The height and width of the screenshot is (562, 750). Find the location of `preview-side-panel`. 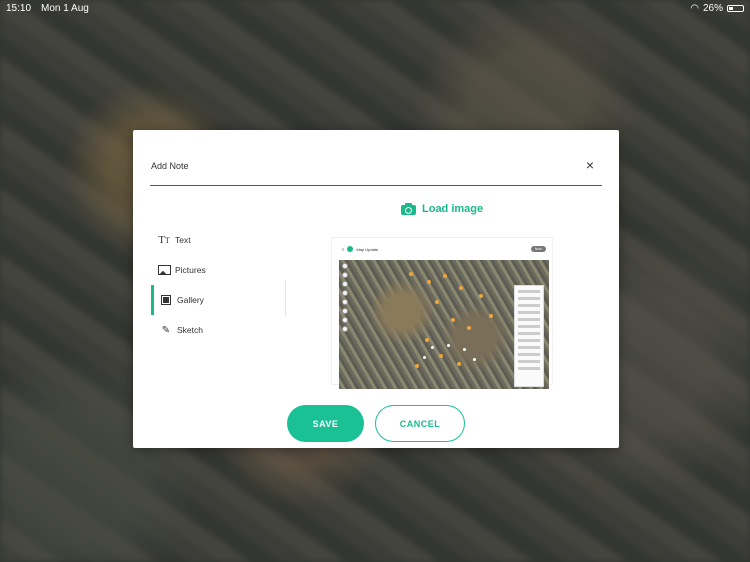

preview-side-panel is located at coordinates (529, 336).